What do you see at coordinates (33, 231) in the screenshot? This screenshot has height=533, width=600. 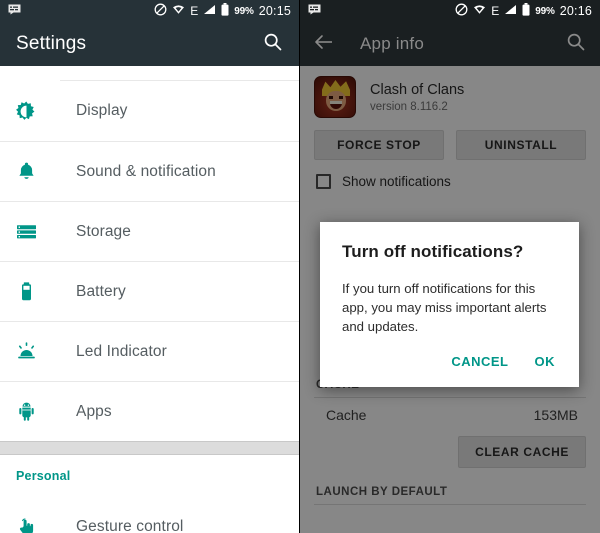 I see `storage-icon` at bounding box center [33, 231].